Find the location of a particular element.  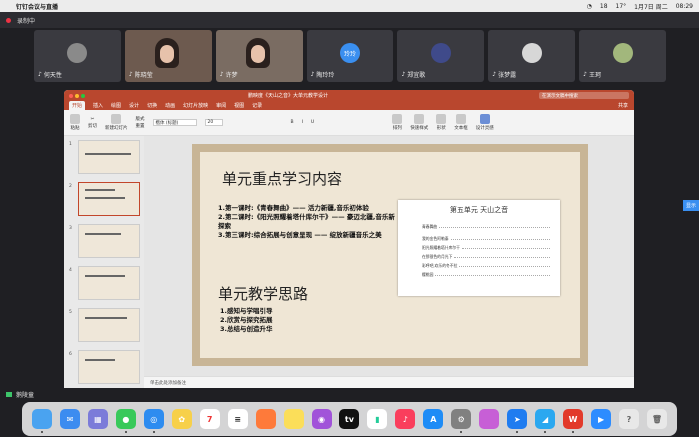

tab-transitions: 切换 is located at coordinates (152, 105).